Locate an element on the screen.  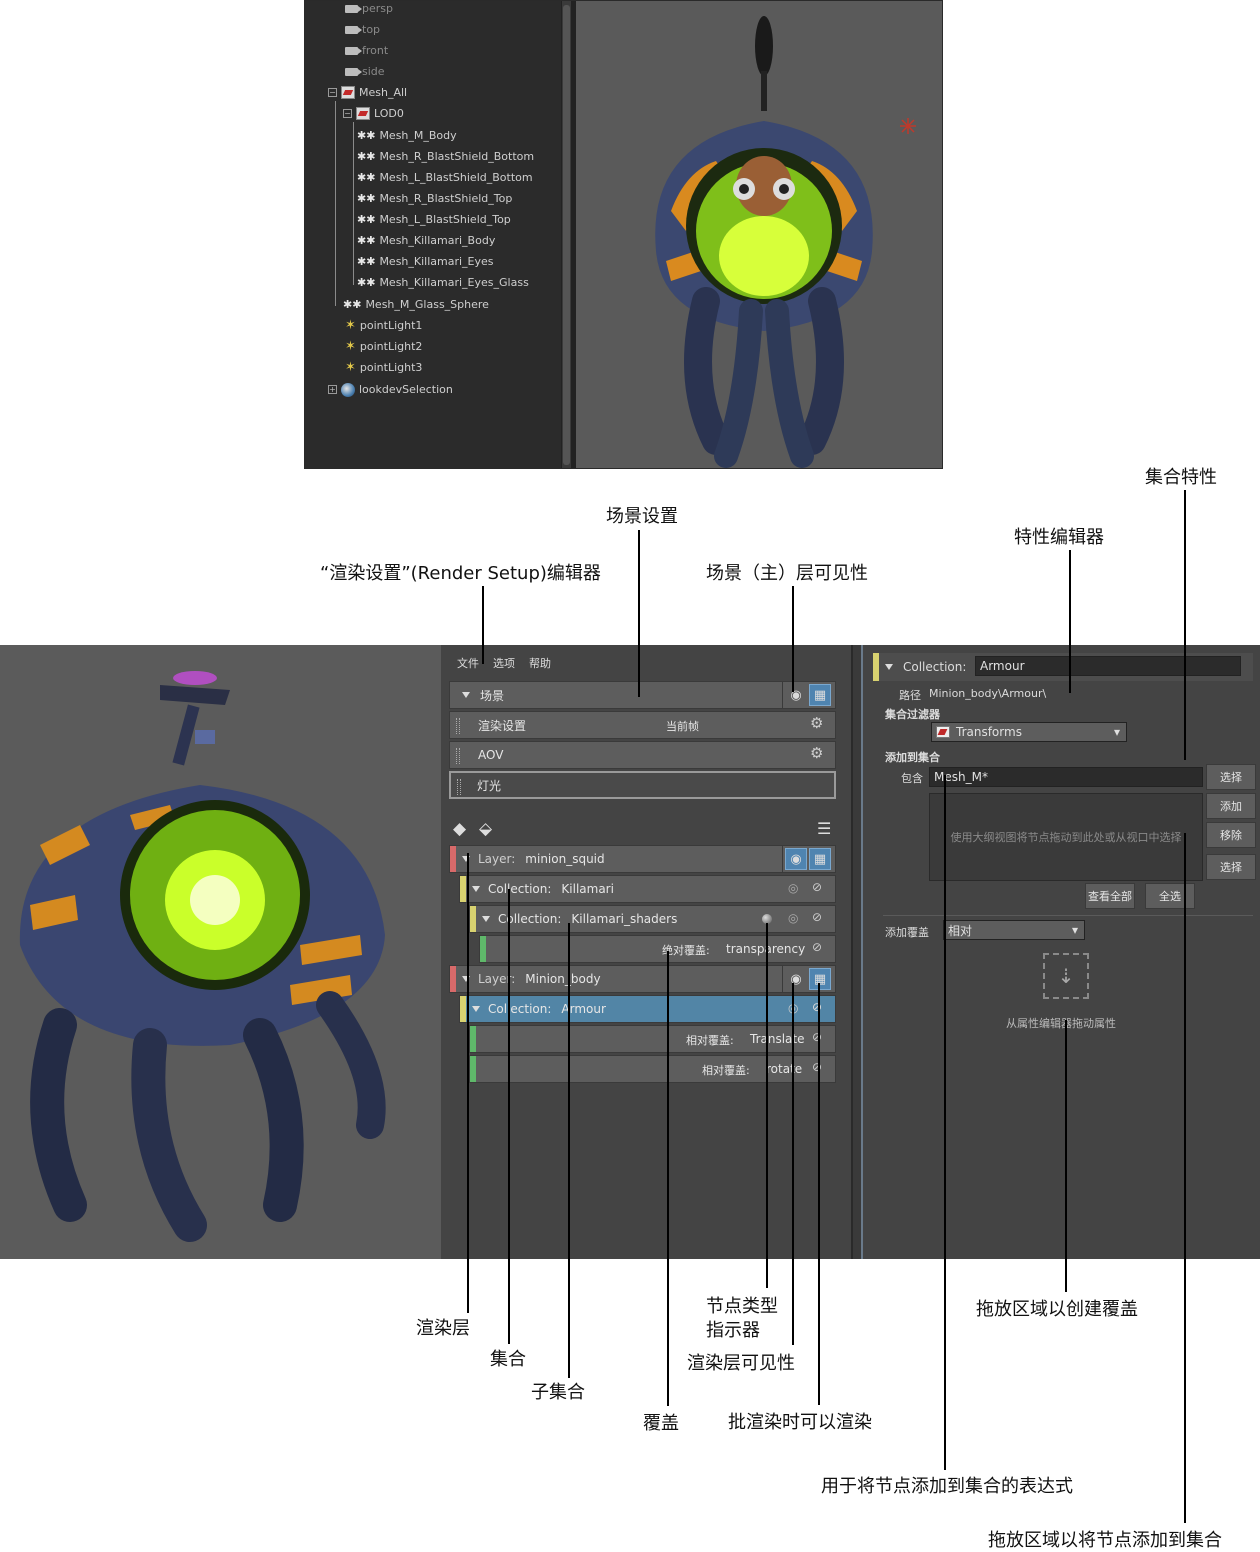
menu-options: 选项 is located at coordinates (504, 663).